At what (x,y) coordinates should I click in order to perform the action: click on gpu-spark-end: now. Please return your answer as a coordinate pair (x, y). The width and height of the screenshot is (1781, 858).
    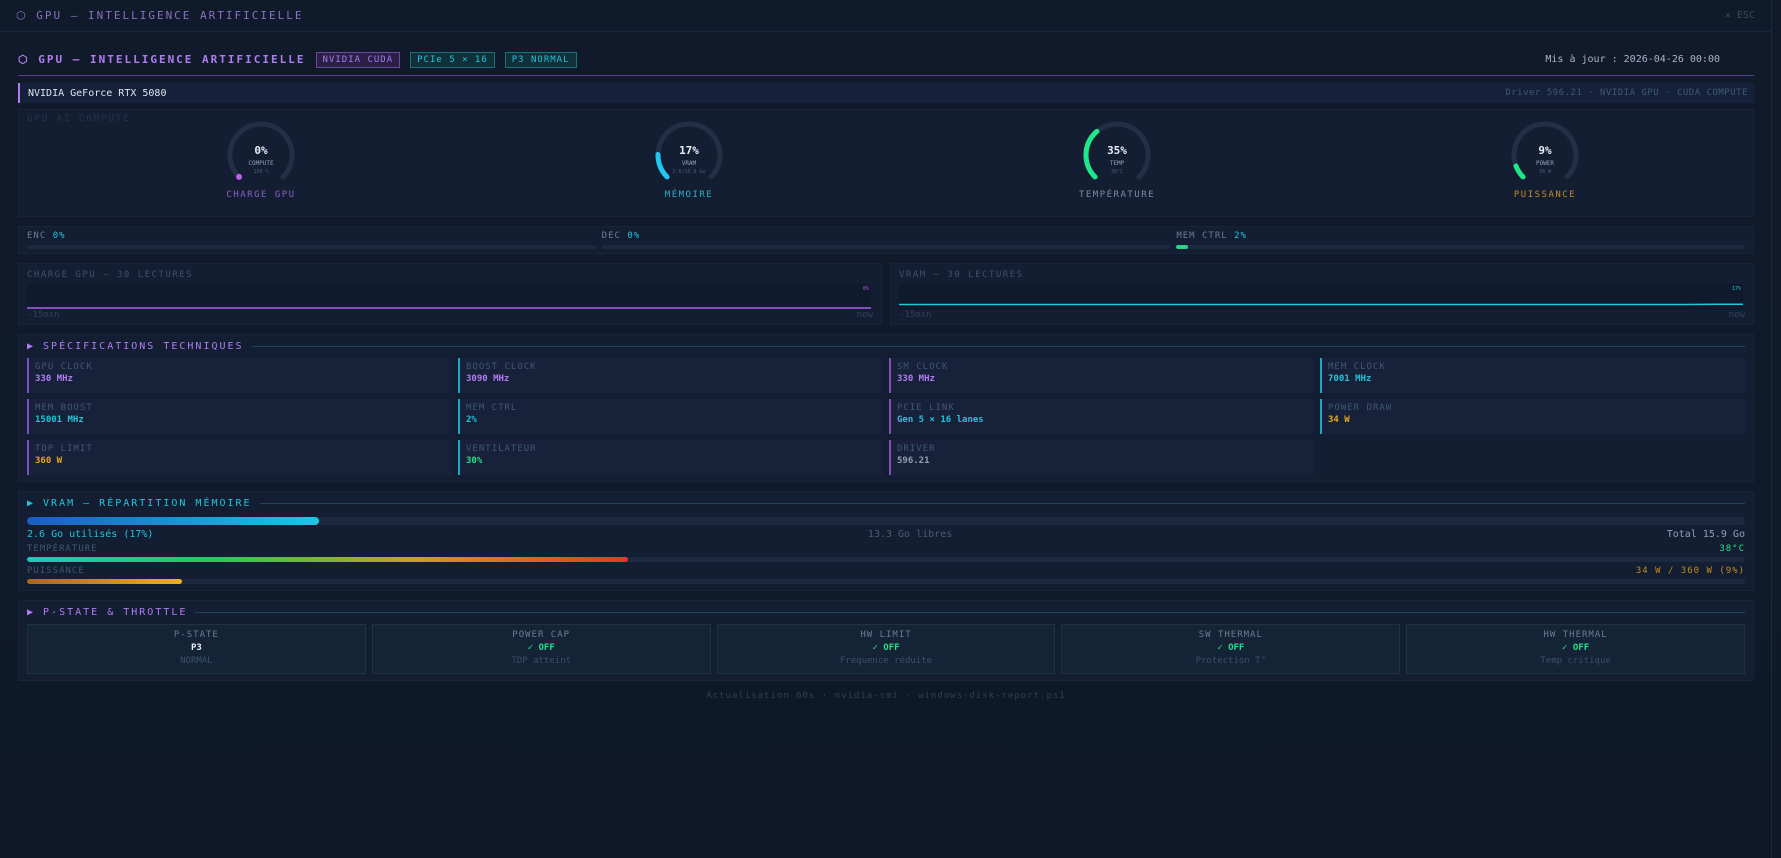
    Looking at the image, I should click on (864, 315).